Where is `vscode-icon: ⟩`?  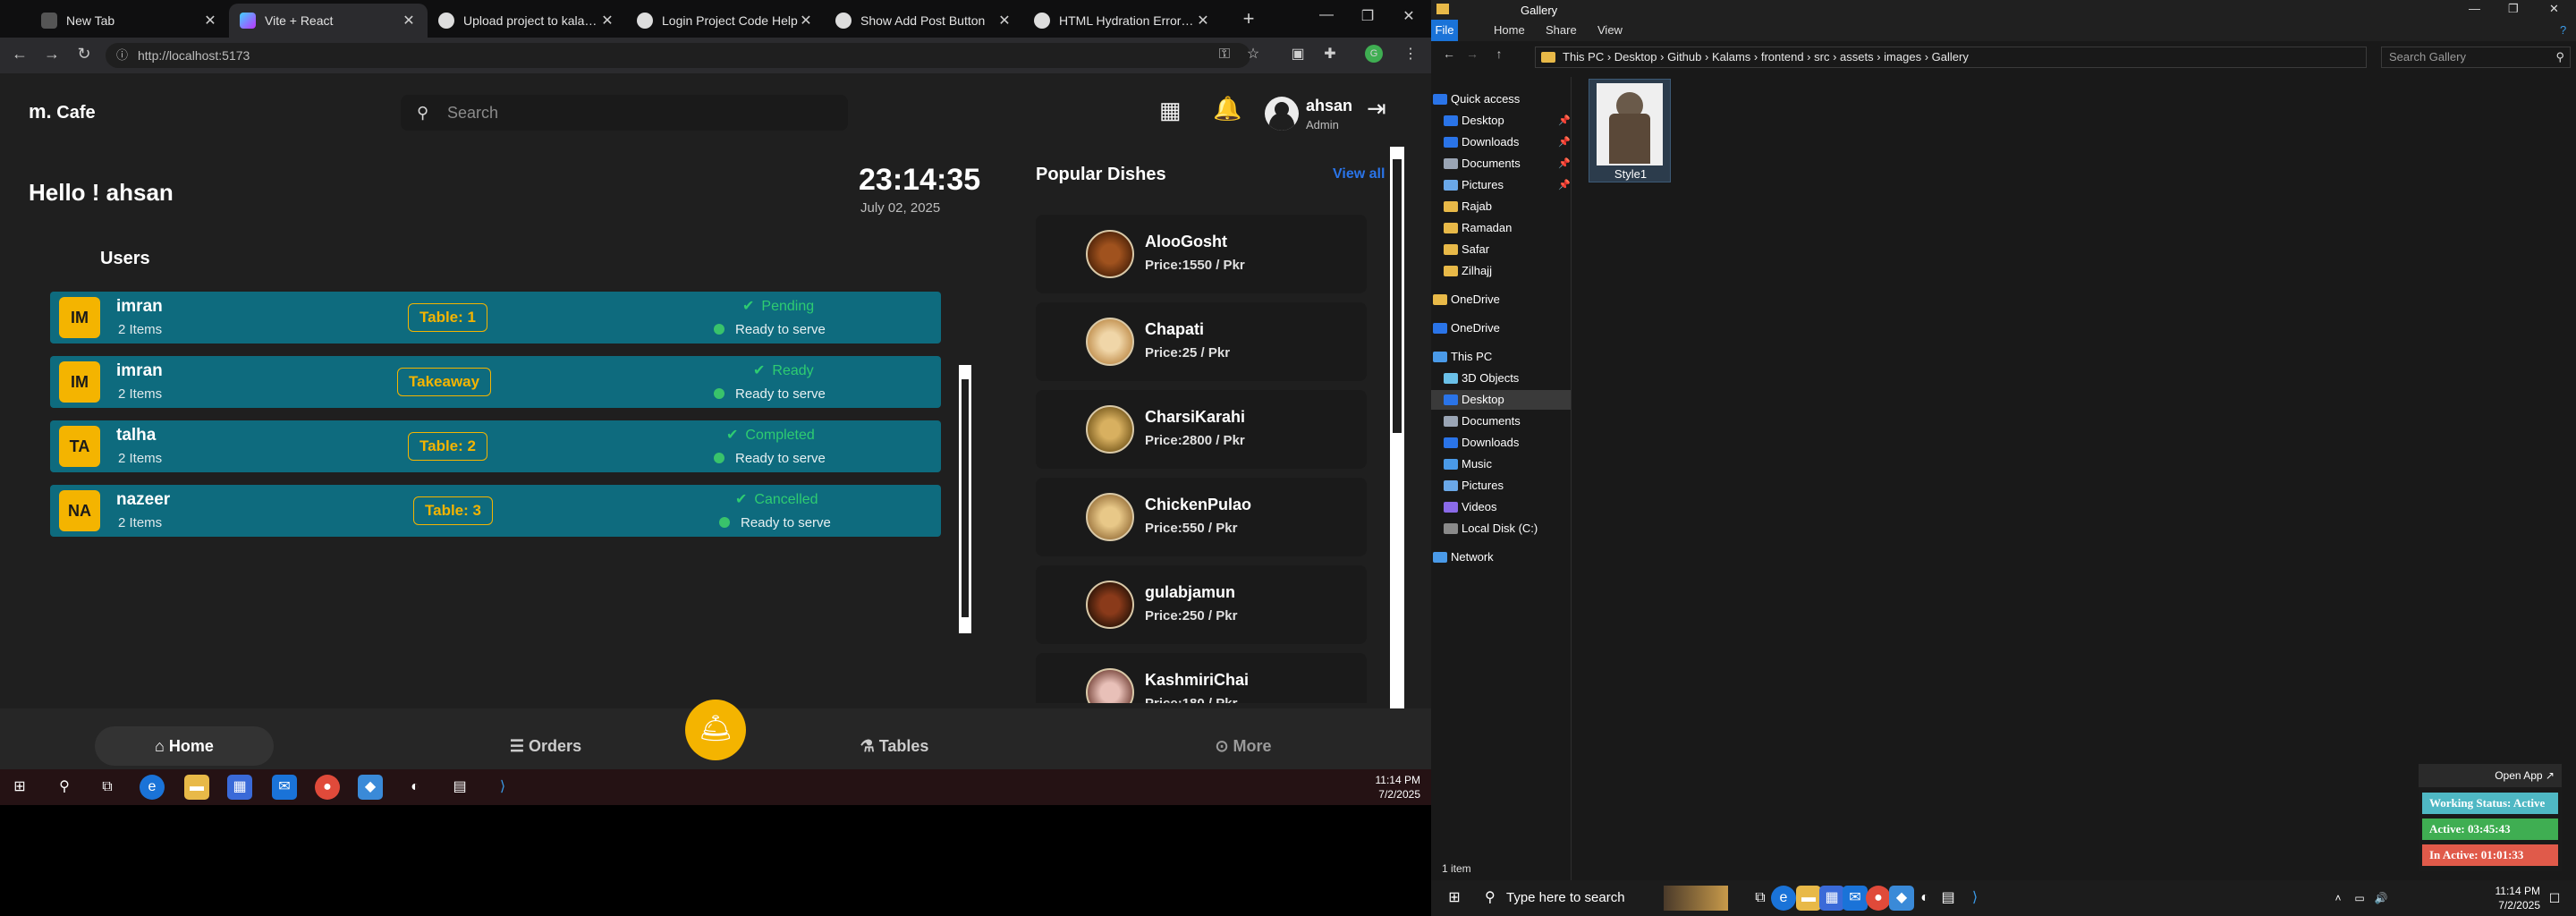 vscode-icon: ⟩ is located at coordinates (1974, 898).